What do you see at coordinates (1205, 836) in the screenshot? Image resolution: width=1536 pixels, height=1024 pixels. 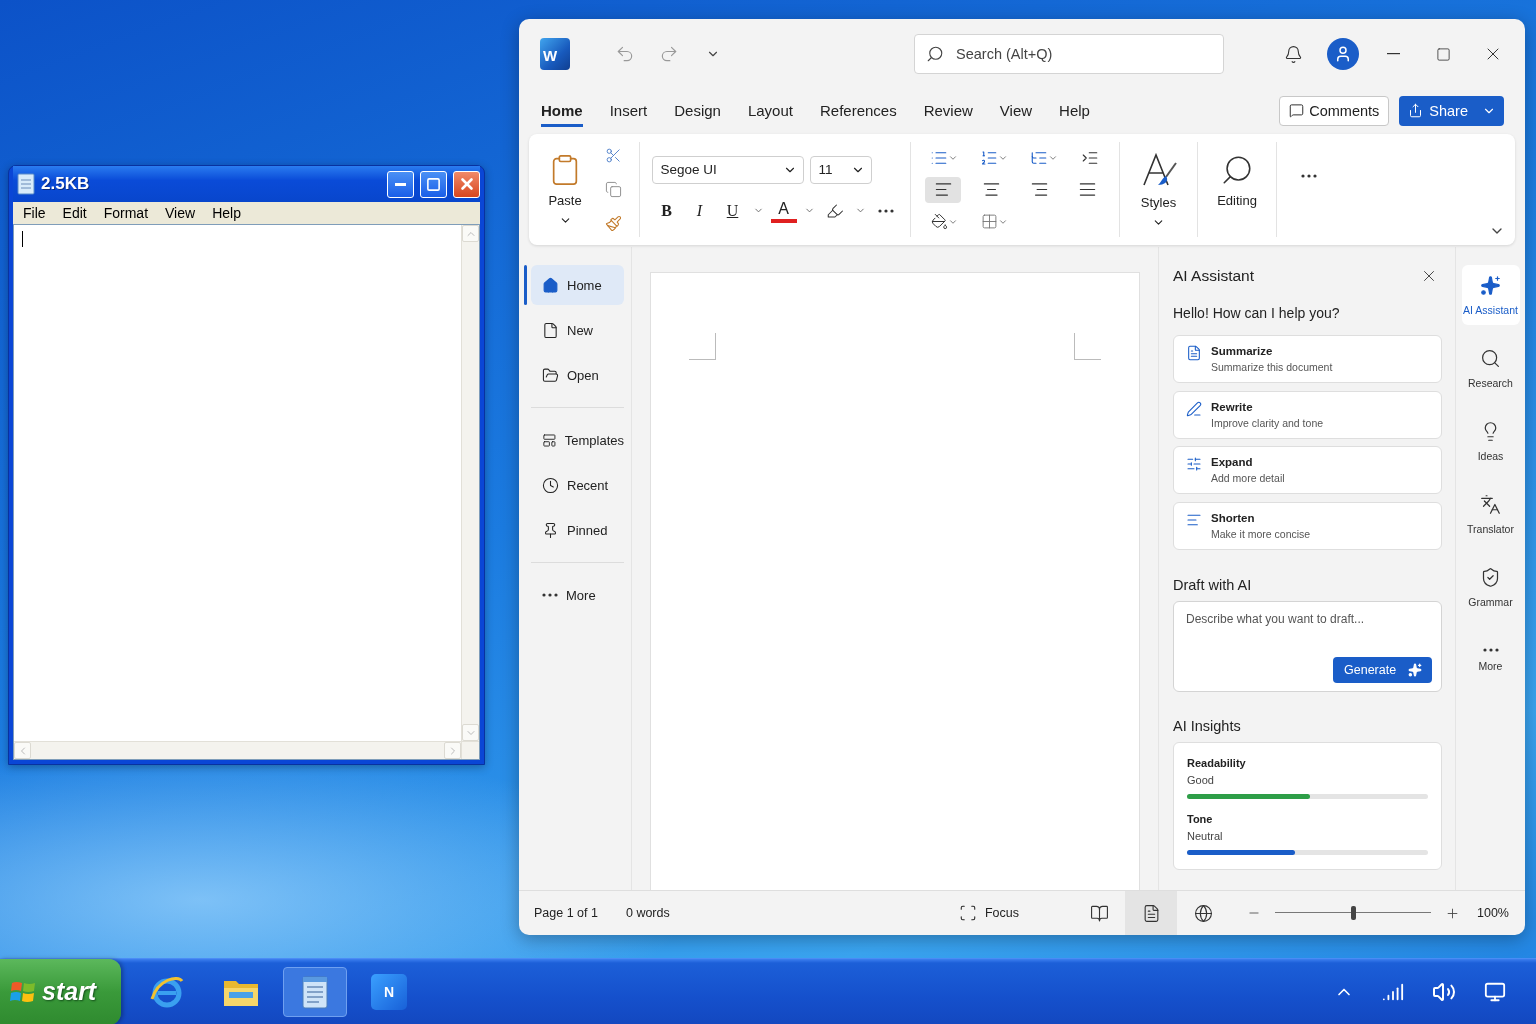 I see `metric-value: Neutral` at bounding box center [1205, 836].